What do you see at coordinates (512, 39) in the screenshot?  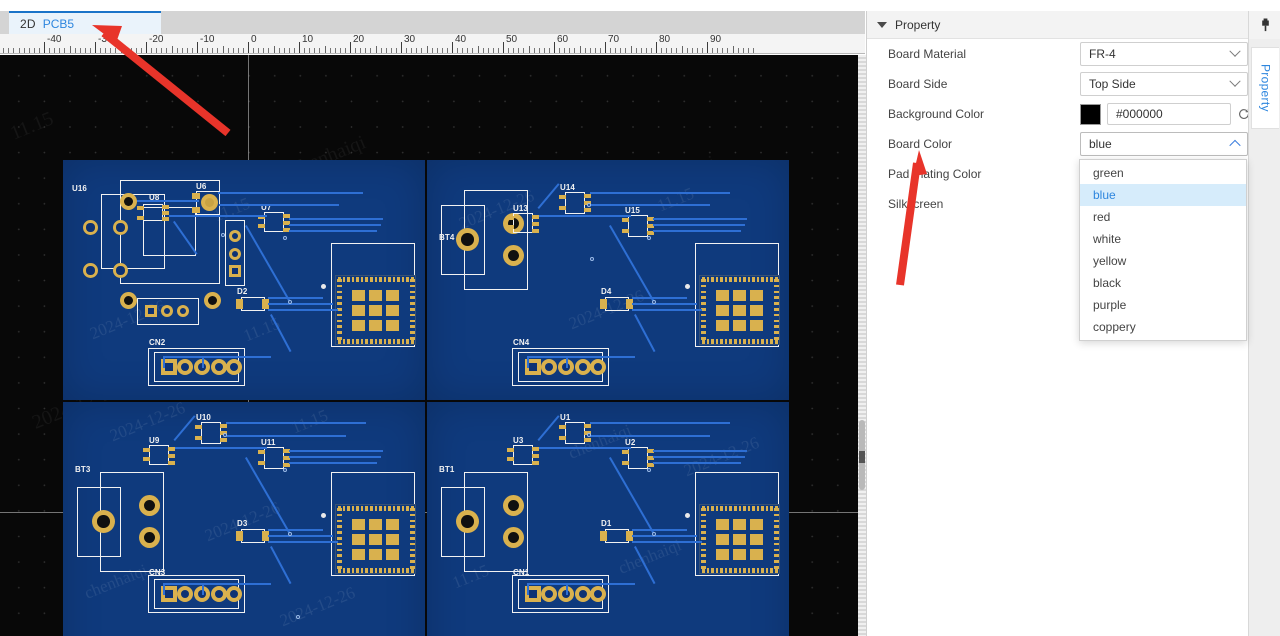 I see `ruler-label: 50` at bounding box center [512, 39].